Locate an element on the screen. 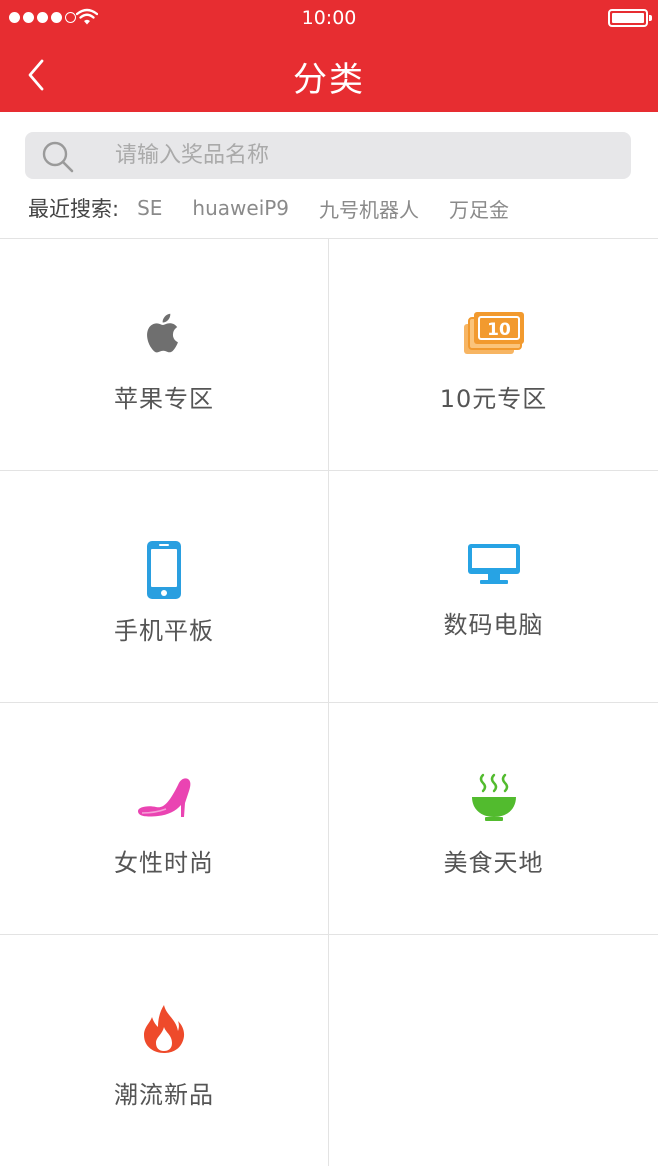  recent-tag: 九号机器人 is located at coordinates (369, 208).